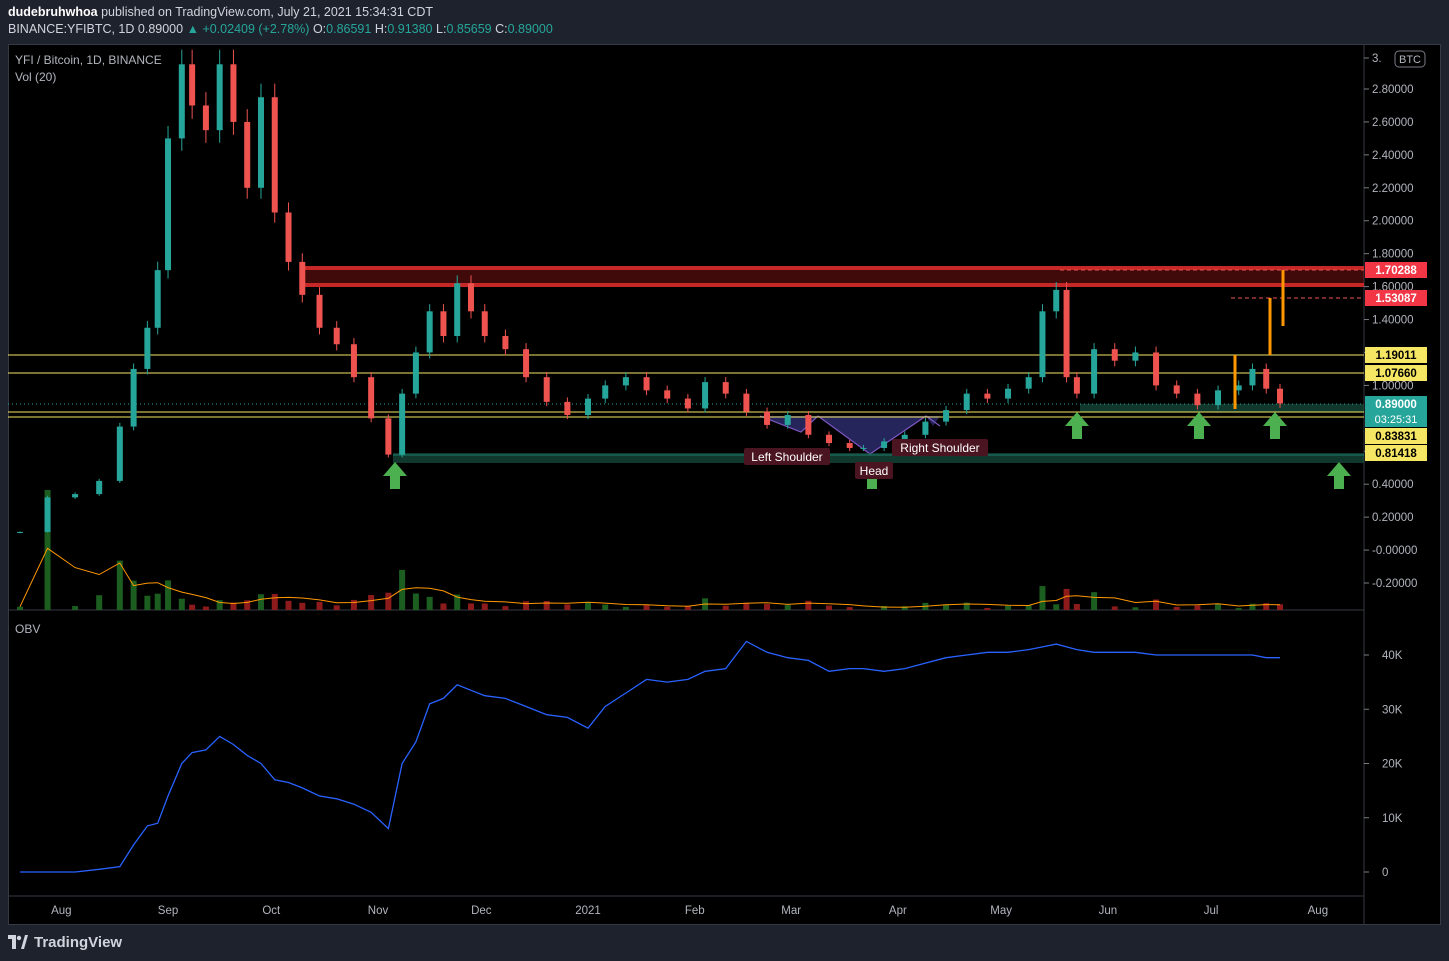 This screenshot has width=1449, height=961. What do you see at coordinates (1001, 911) in the screenshot?
I see `time-tick-label: May` at bounding box center [1001, 911].